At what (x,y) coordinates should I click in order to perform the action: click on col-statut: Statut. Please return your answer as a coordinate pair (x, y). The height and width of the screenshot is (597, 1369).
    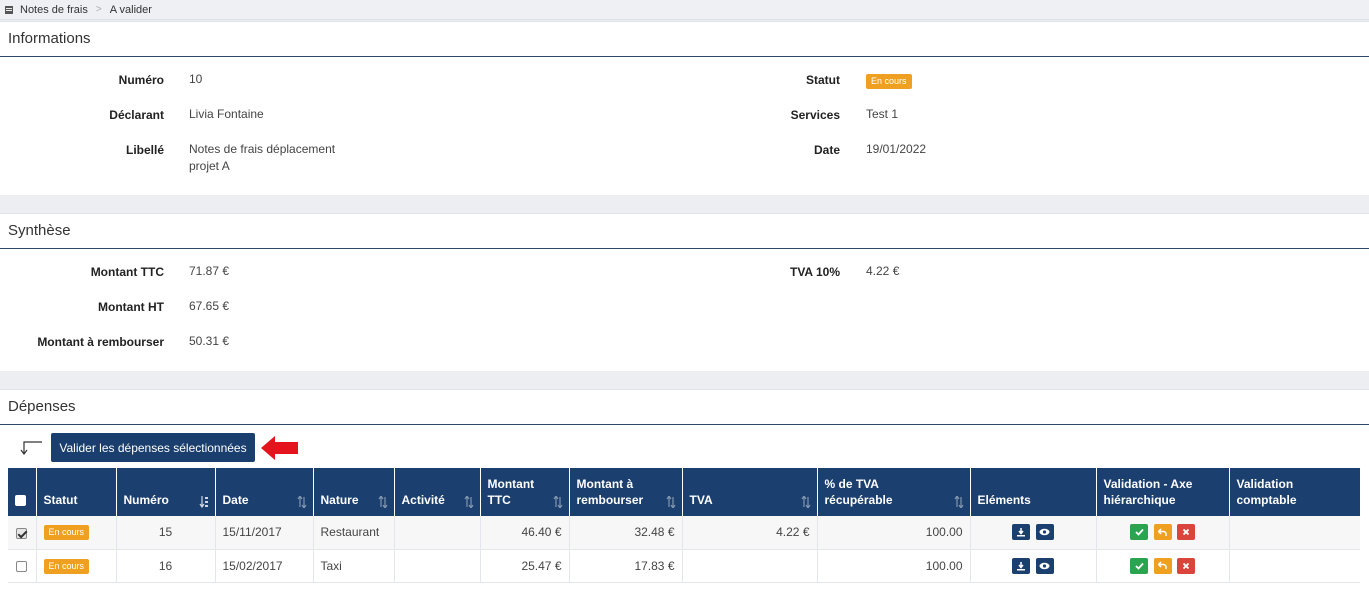
    Looking at the image, I should click on (76, 492).